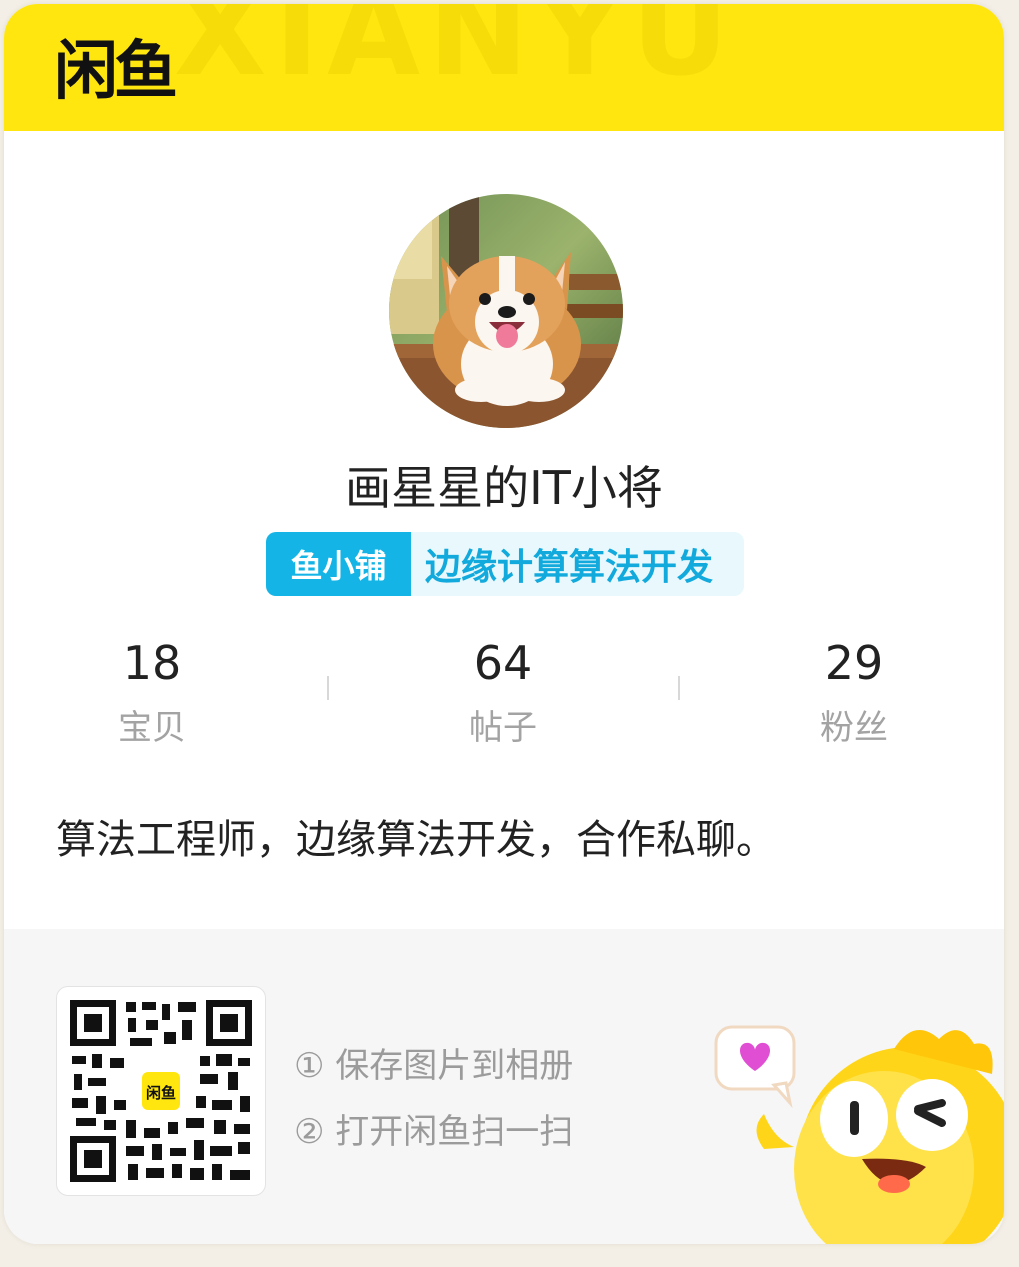 This screenshot has height=1267, width=1019. What do you see at coordinates (854, 728) in the screenshot?
I see `stat-label: 粉丝` at bounding box center [854, 728].